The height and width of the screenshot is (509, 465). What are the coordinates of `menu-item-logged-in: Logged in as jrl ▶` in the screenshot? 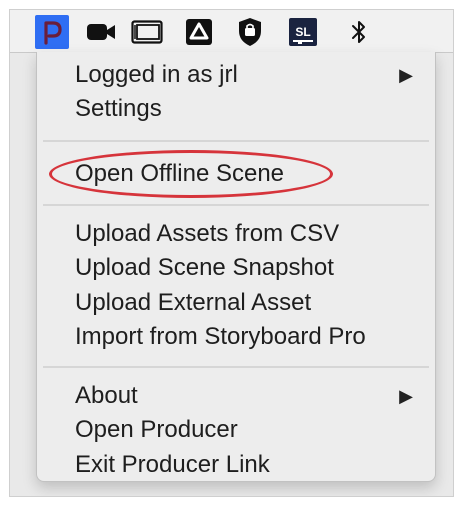 It's located at (244, 75).